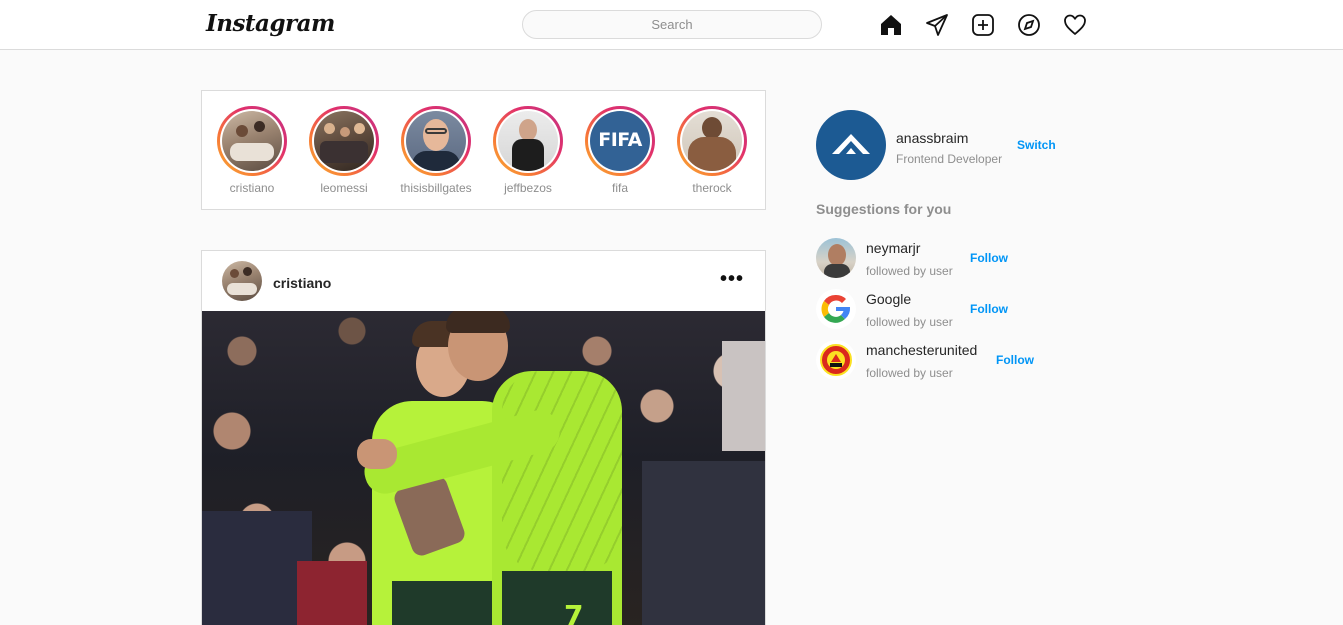  What do you see at coordinates (921, 350) in the screenshot?
I see `suggestion-username: manchesterunited` at bounding box center [921, 350].